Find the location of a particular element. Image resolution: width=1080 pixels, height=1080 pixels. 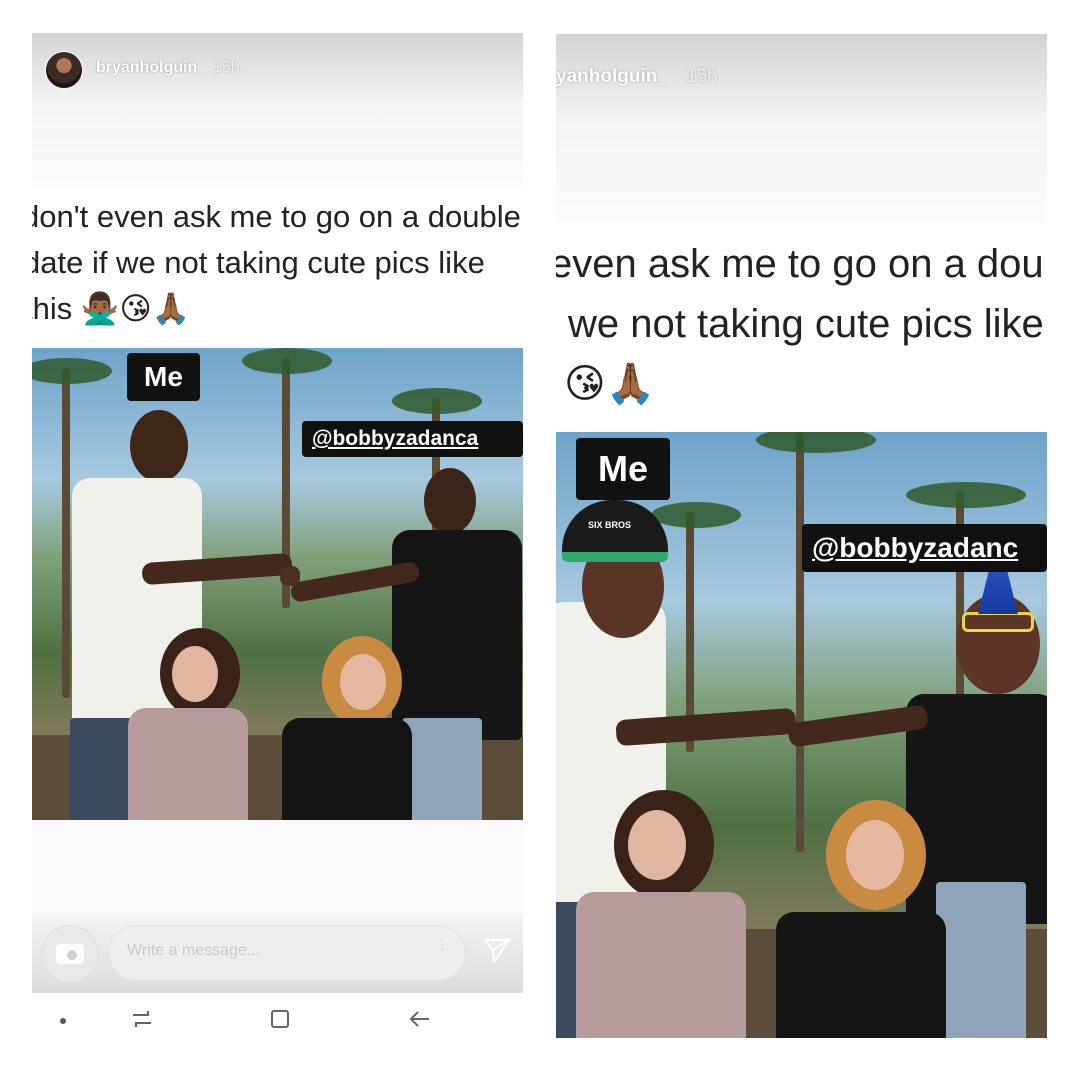

avatar is located at coordinates (64, 70).